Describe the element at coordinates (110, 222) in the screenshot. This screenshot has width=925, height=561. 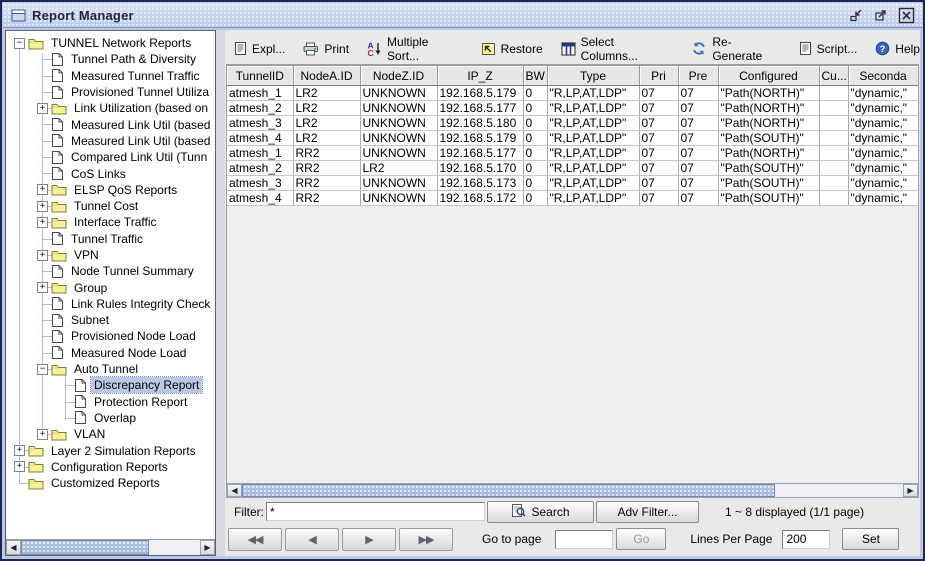
I see `tree-item-interface-traffic: + Interface Traffic` at that location.